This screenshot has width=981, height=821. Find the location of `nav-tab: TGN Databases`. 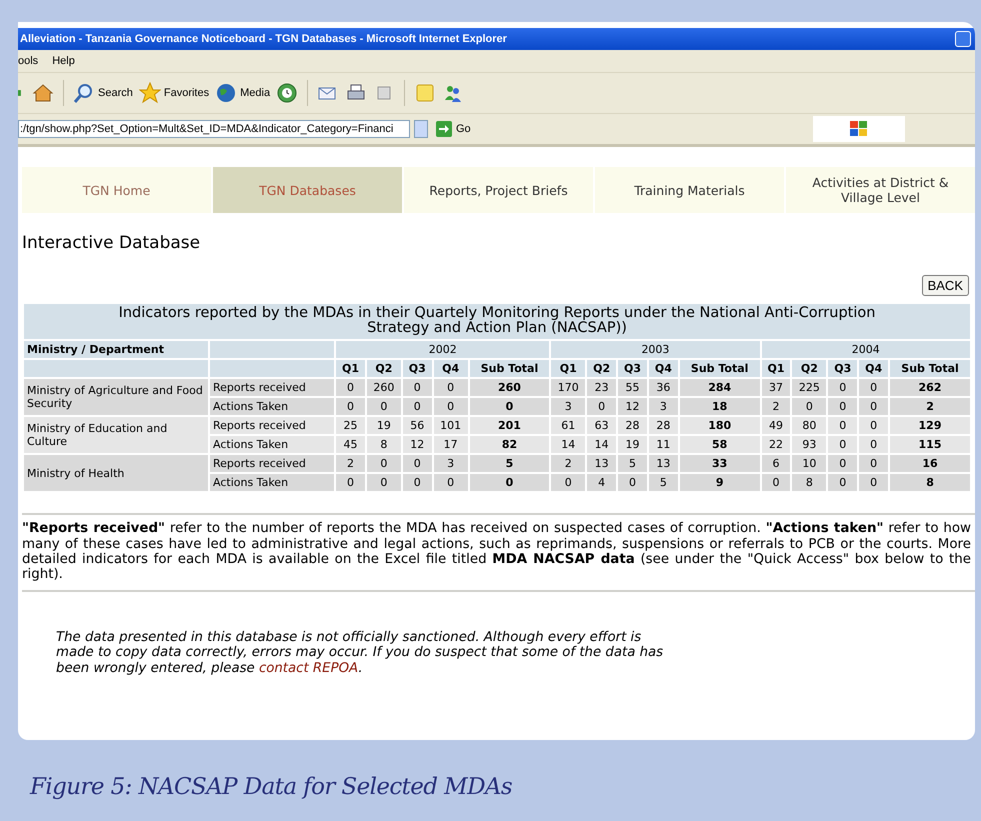

nav-tab: TGN Databases is located at coordinates (307, 190).